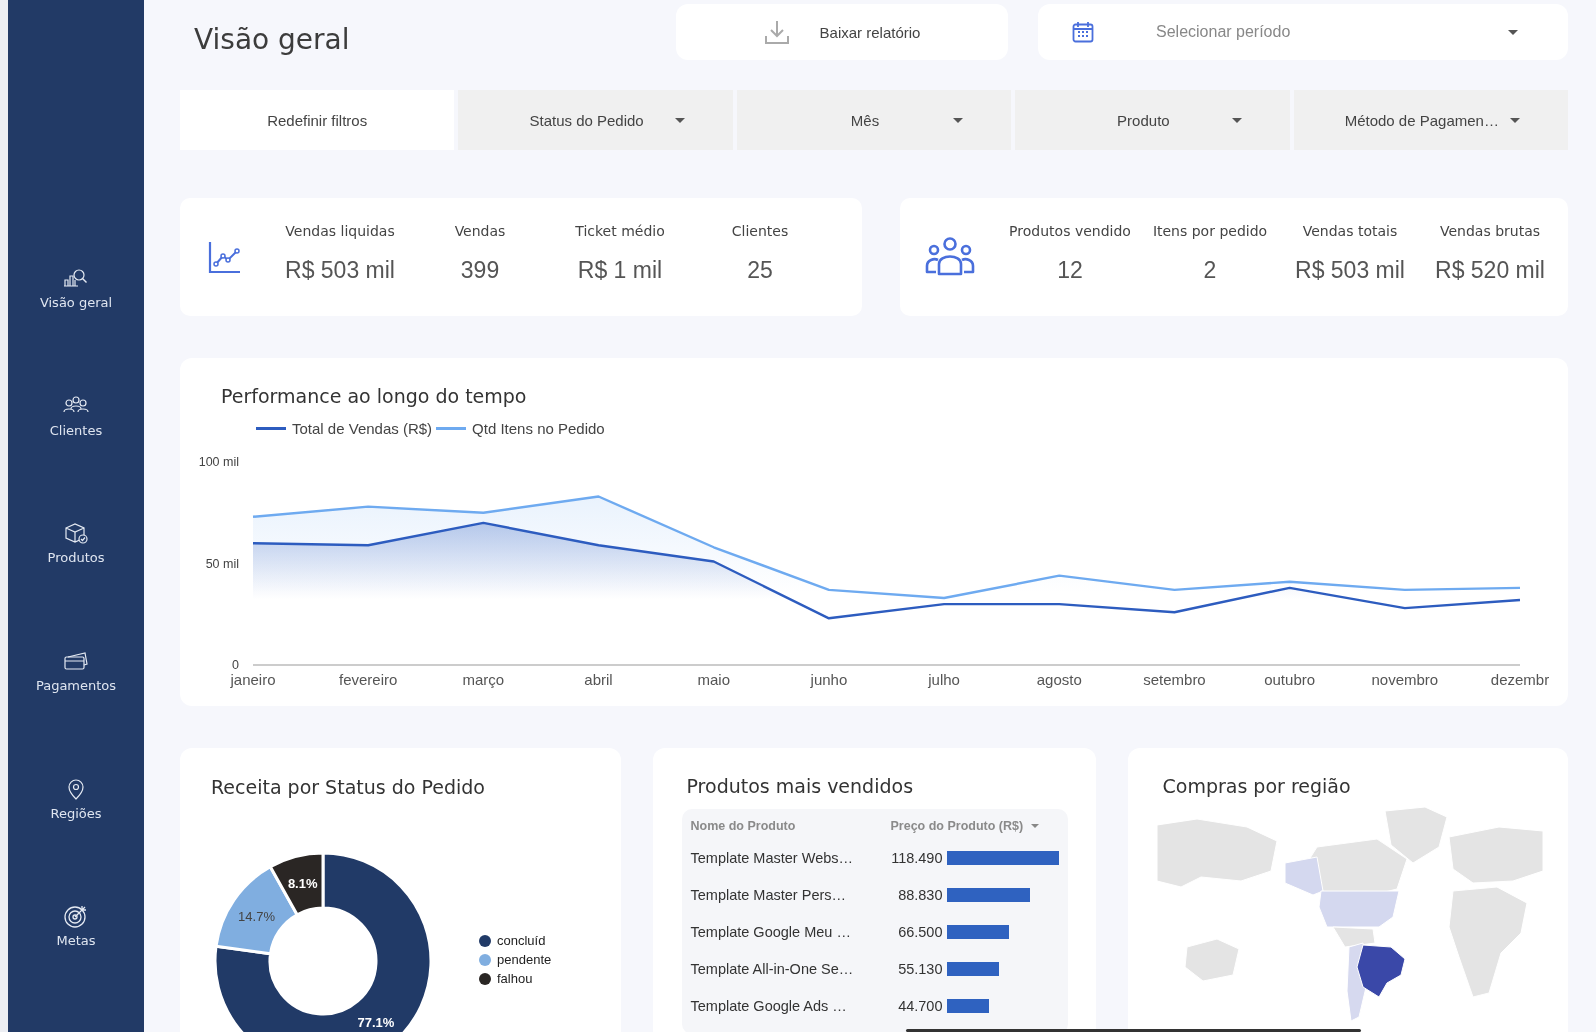 The width and height of the screenshot is (1596, 1032). Describe the element at coordinates (874, 120) in the screenshot. I see `filter-dropdown: Mês` at that location.